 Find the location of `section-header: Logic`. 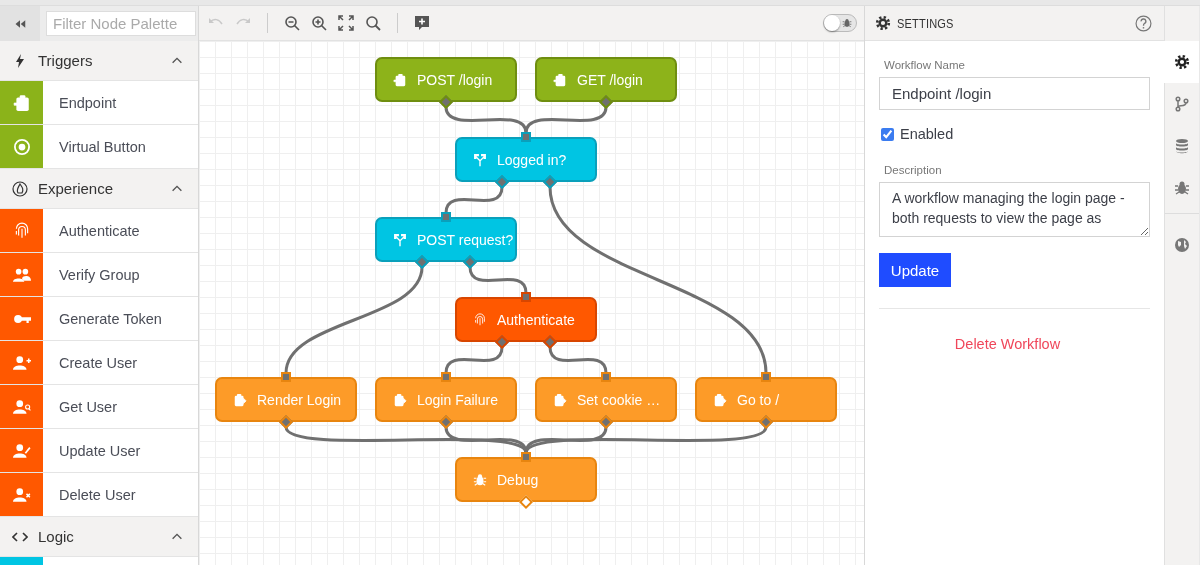

section-header: Logic is located at coordinates (99, 537).